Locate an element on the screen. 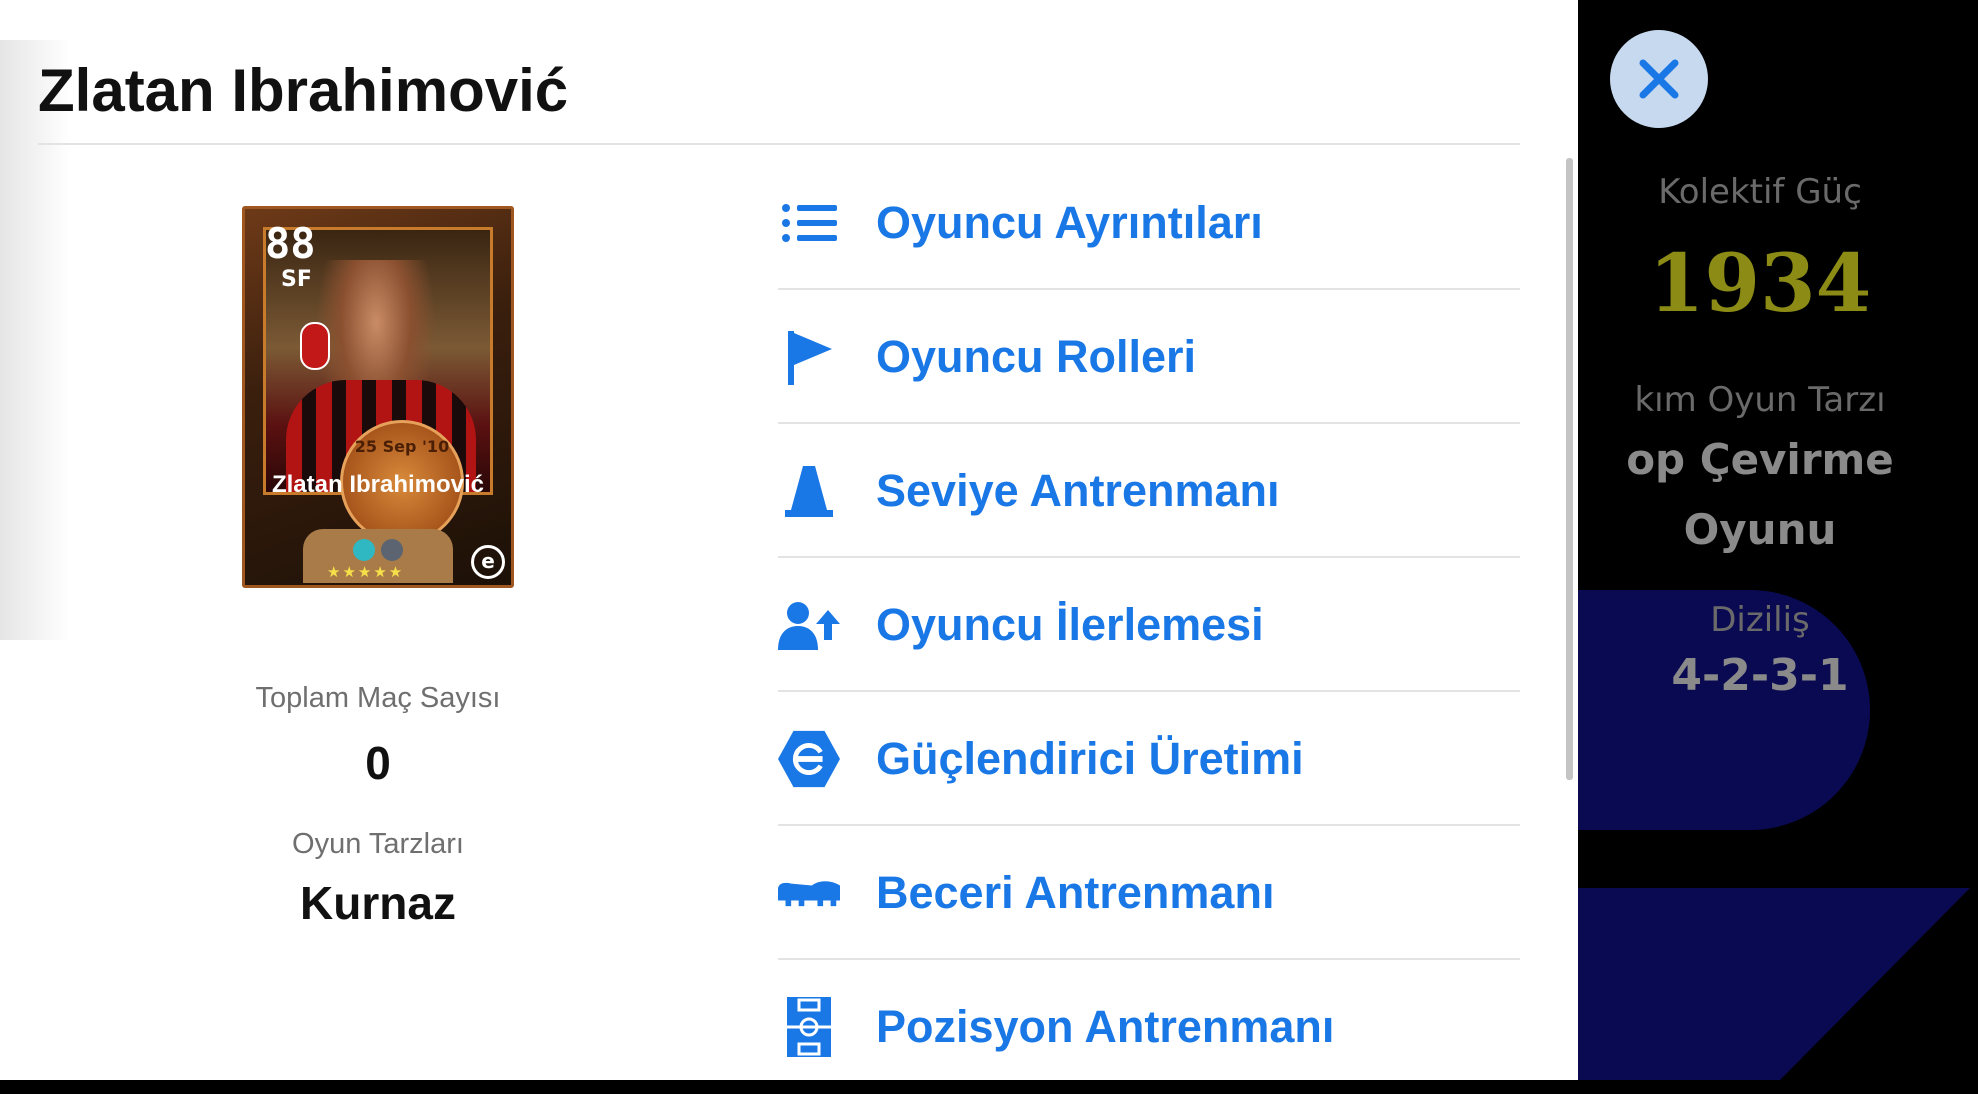 This screenshot has width=1978, height=1094. close-icon is located at coordinates (1659, 79).